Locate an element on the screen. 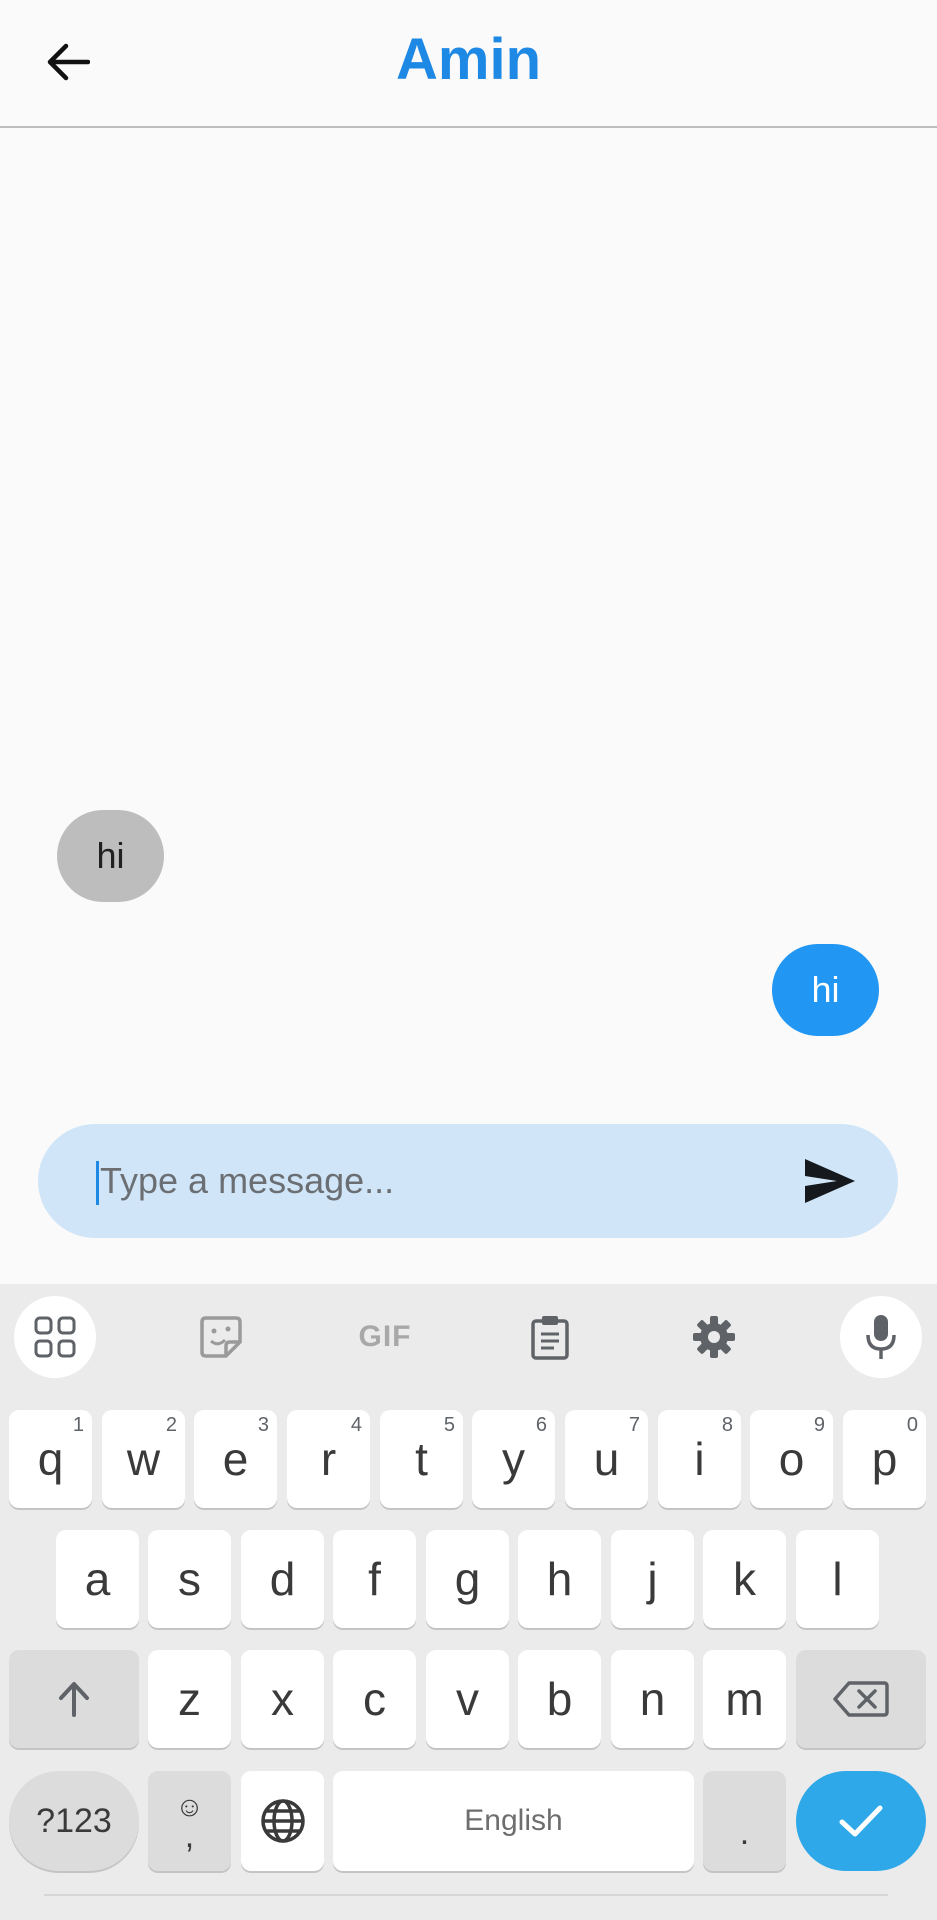 The height and width of the screenshot is (1920, 937). language-key is located at coordinates (282, 1821).